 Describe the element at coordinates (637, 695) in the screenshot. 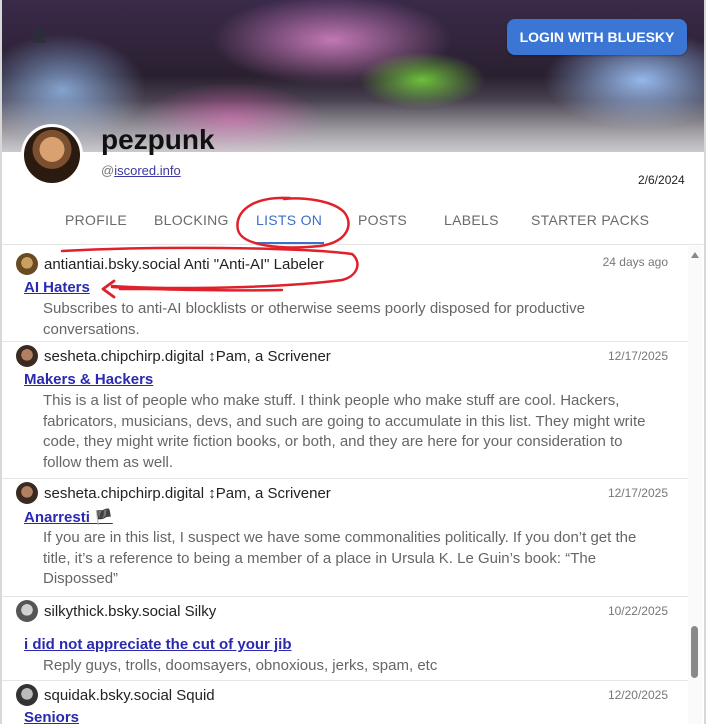

I see `list-date: 12/20/2025` at that location.